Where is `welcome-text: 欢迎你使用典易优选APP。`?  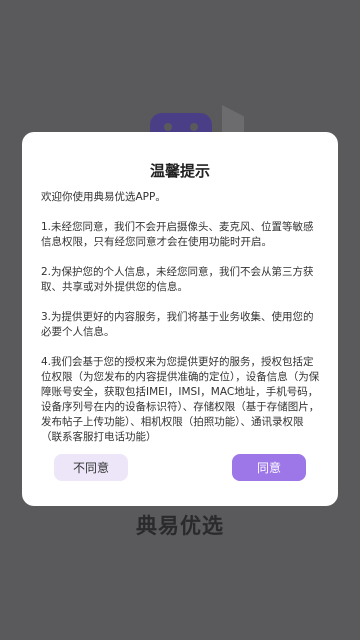
welcome-text: 欢迎你使用典易优选APP。 is located at coordinates (103, 197).